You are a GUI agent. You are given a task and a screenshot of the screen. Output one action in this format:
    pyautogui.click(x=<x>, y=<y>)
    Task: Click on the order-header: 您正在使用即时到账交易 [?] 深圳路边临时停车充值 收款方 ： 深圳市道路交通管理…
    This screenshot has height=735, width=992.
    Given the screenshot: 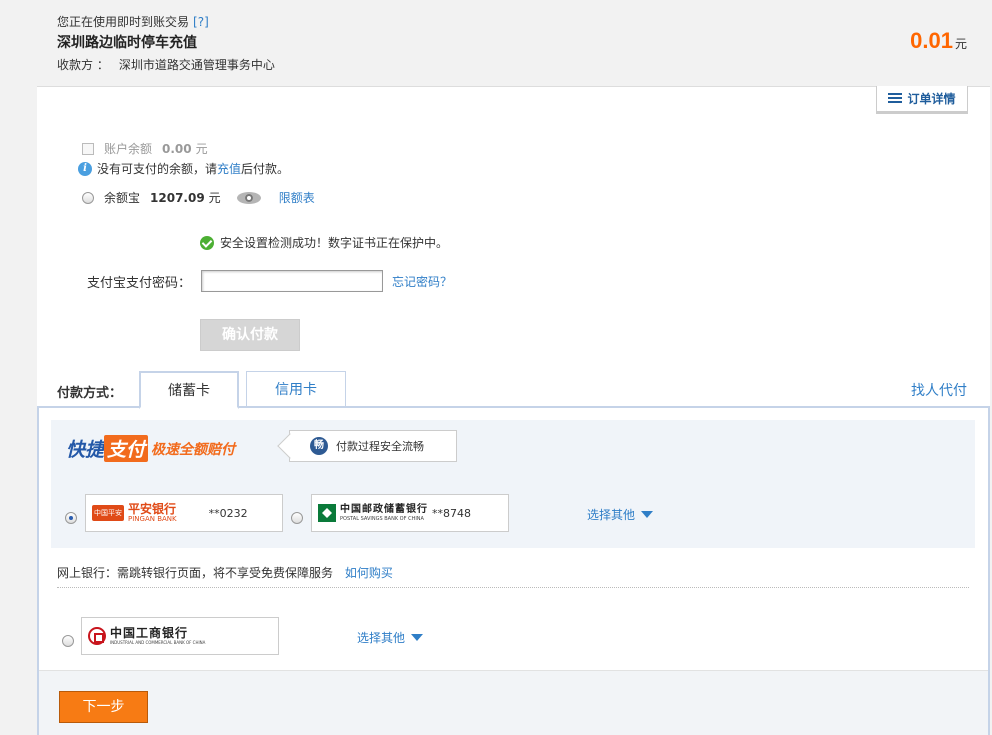 What is the action you would take?
    pyautogui.click(x=496, y=43)
    